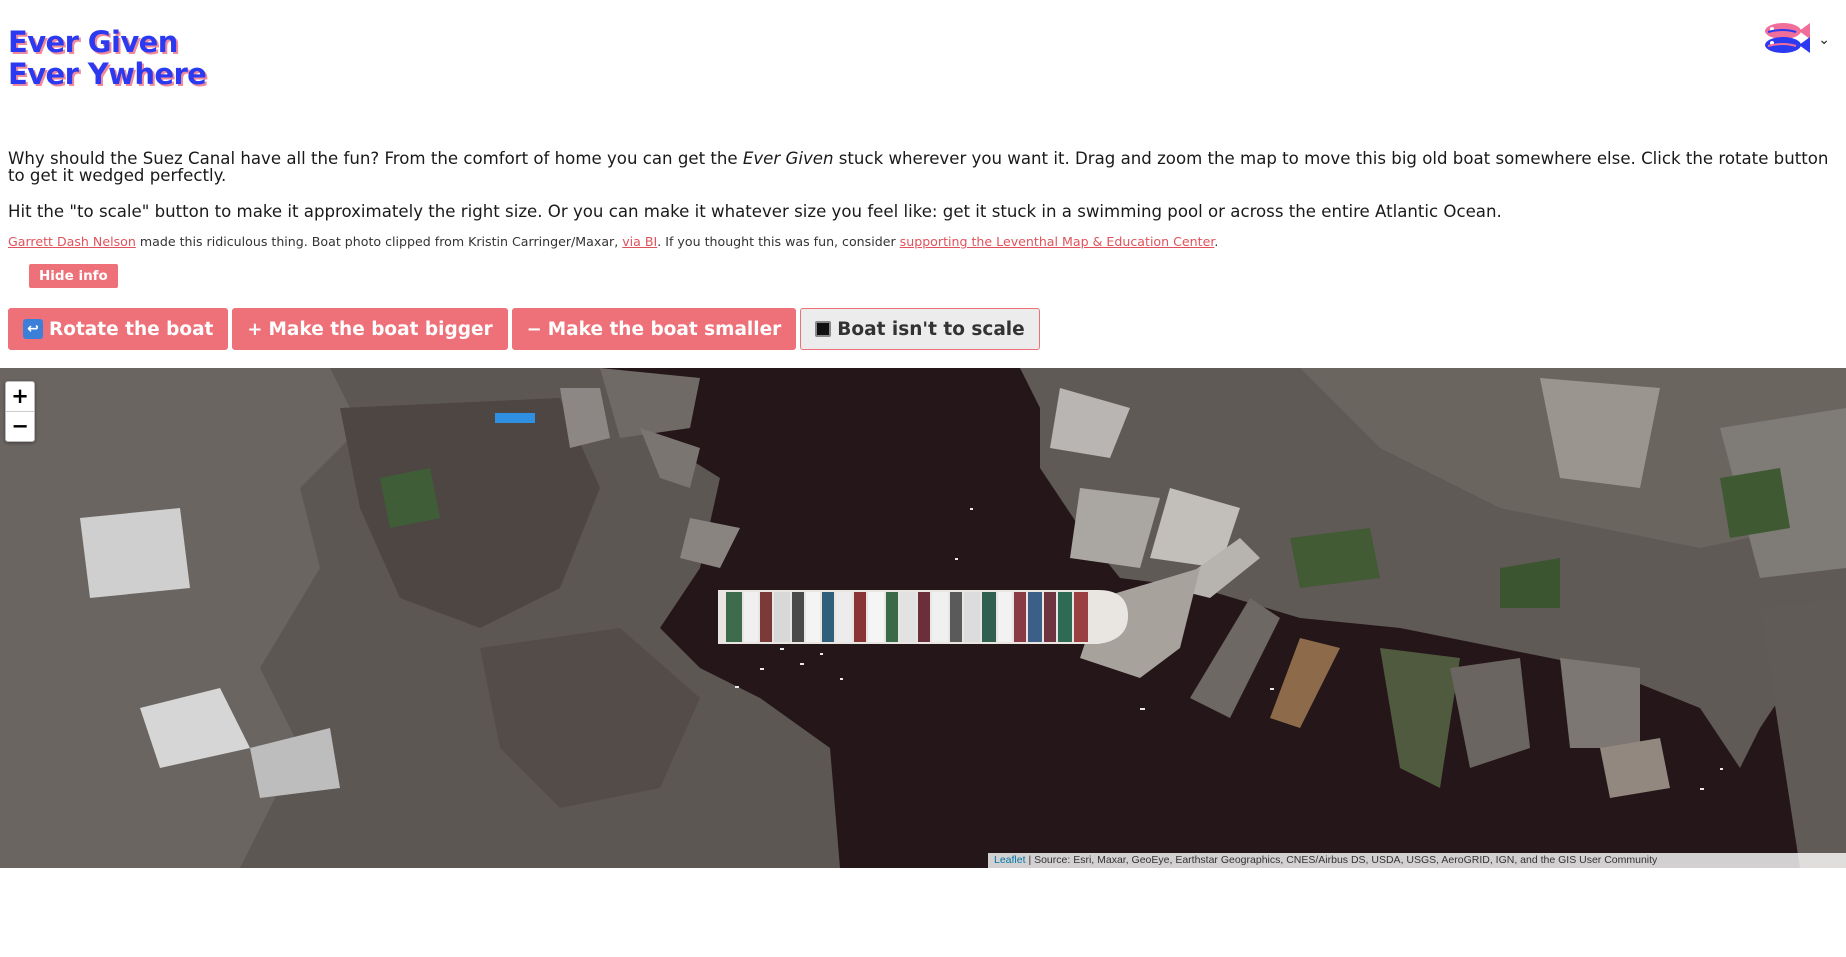  I want to click on ever-given-ship, so click(923, 617).